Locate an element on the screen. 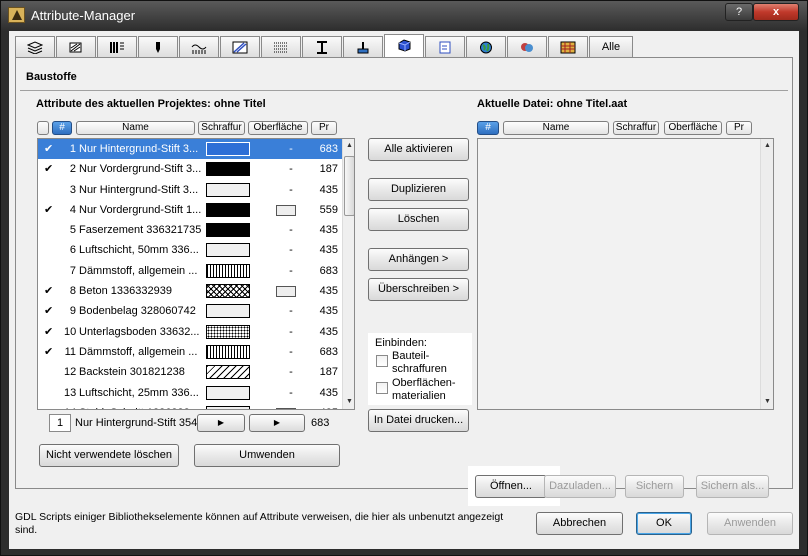 The image size is (808, 556). column-header-name: Name is located at coordinates (135, 128).